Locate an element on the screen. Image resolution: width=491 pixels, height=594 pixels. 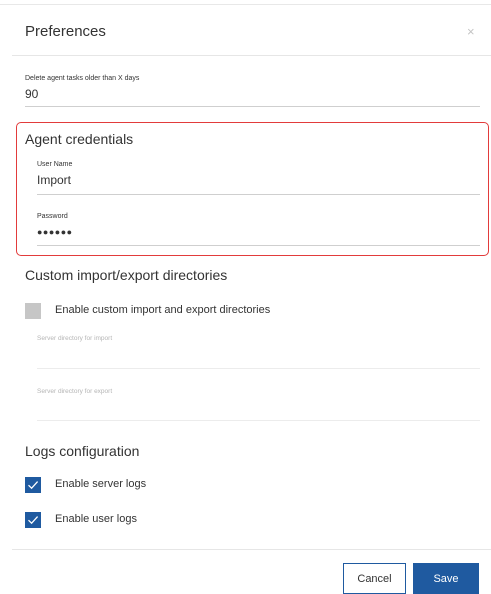
delete-tasks-label: Delete agent tasks older than X days is located at coordinates (82, 78).